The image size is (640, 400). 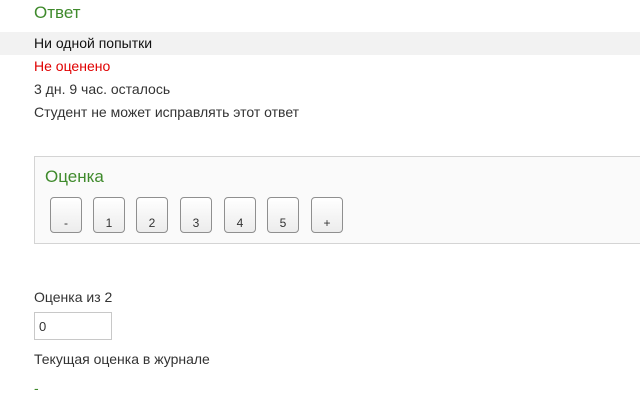 What do you see at coordinates (66, 215) in the screenshot?
I see `grade-option-minus: -` at bounding box center [66, 215].